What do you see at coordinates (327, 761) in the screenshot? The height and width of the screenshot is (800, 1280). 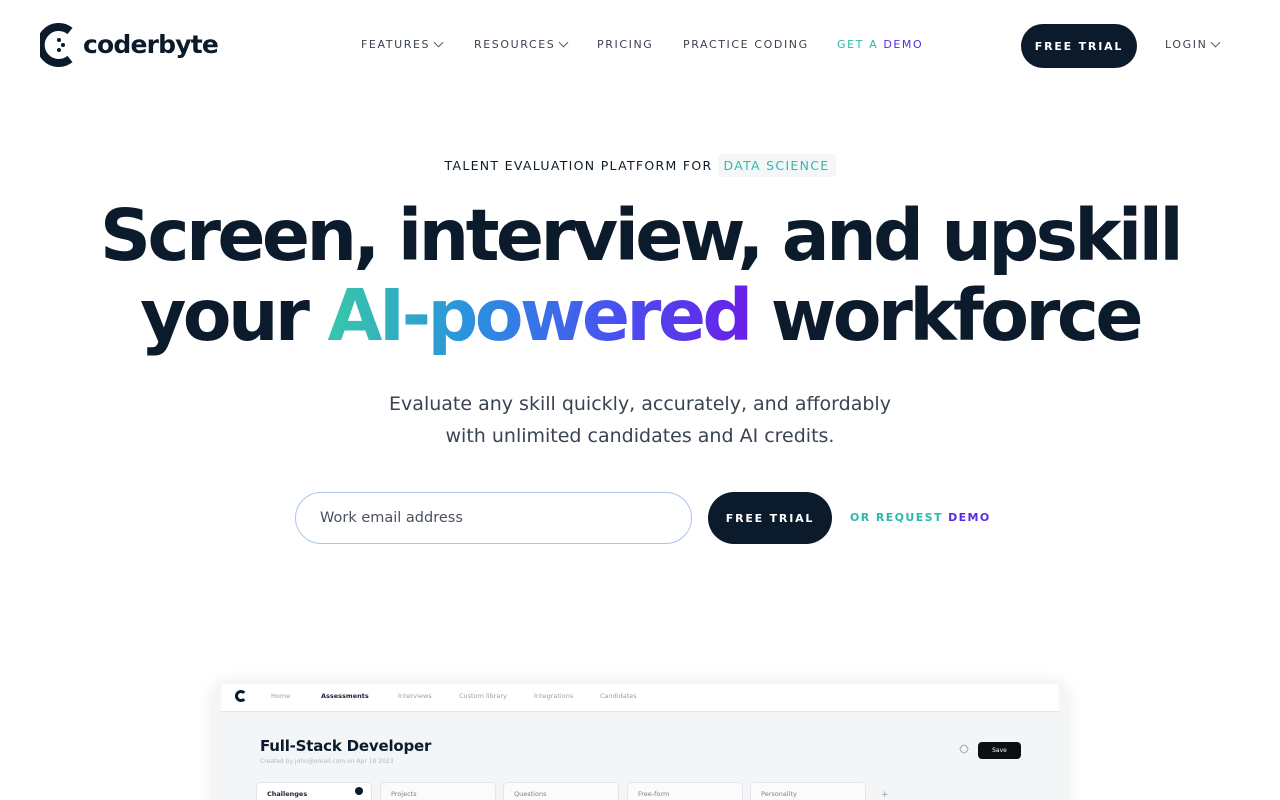 I see `preview-meta: Created by john@email.com on Apr 18 2023` at bounding box center [327, 761].